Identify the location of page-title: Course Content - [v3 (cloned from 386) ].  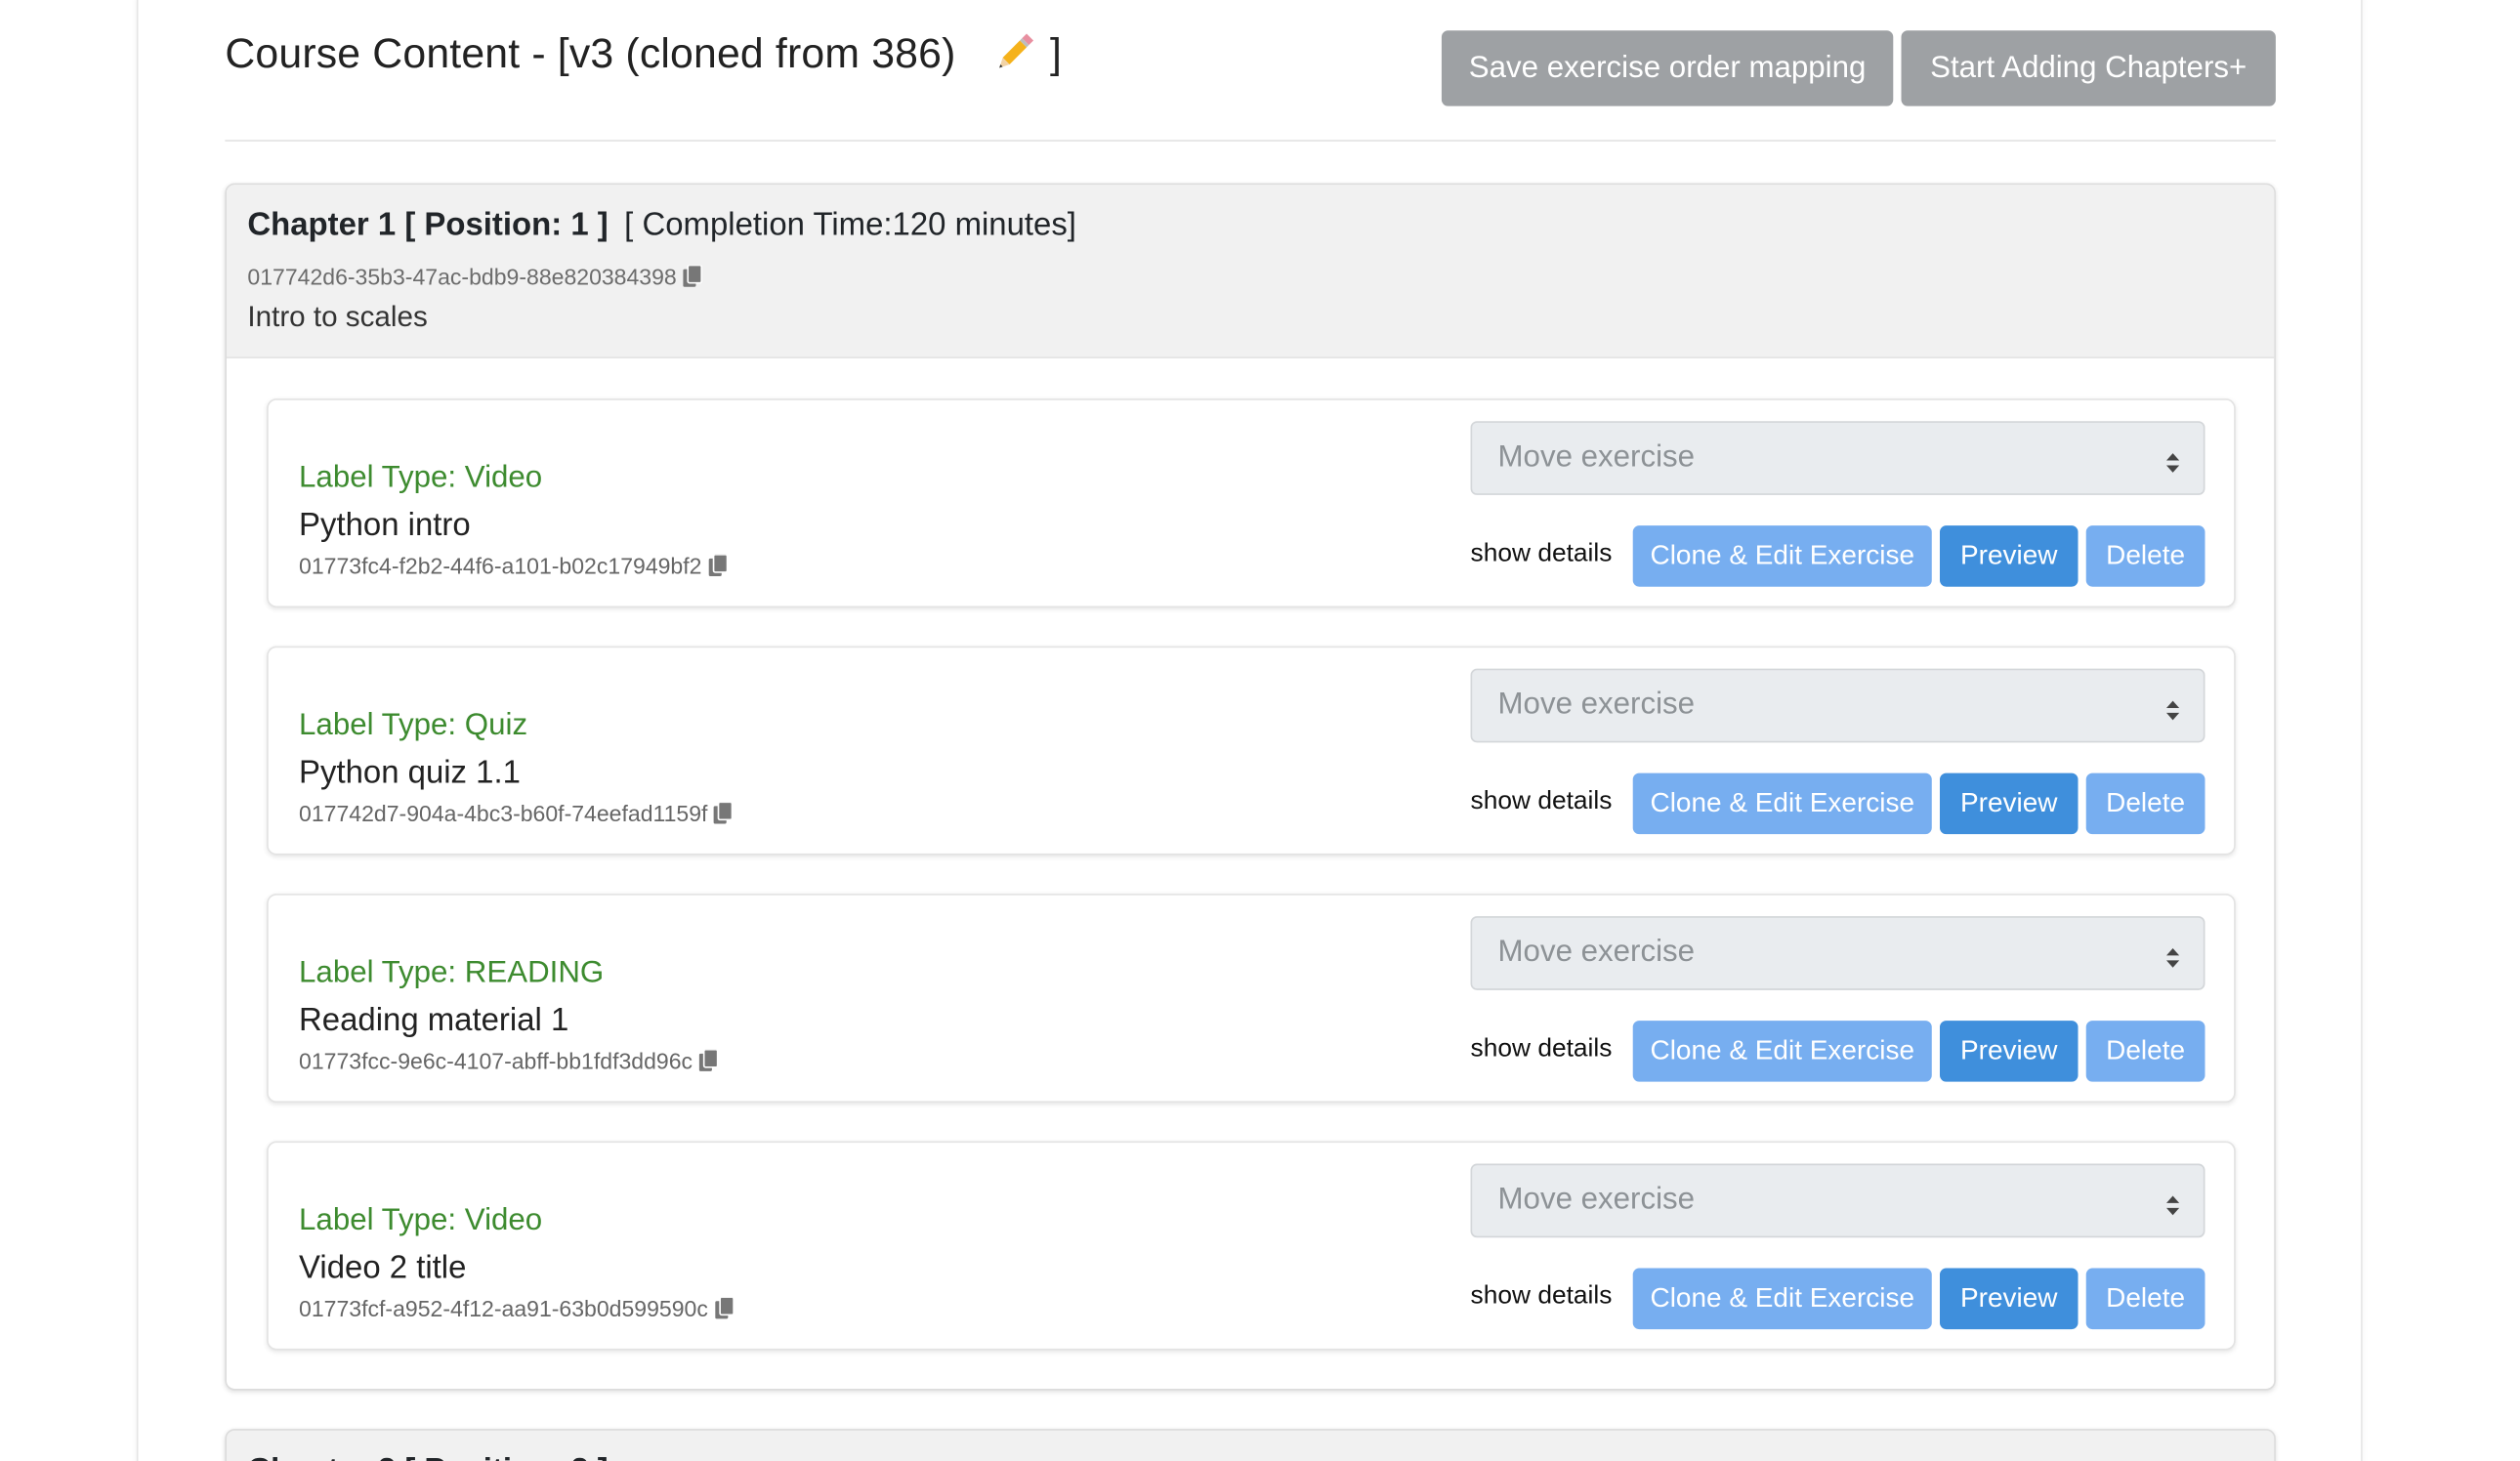
(643, 54).